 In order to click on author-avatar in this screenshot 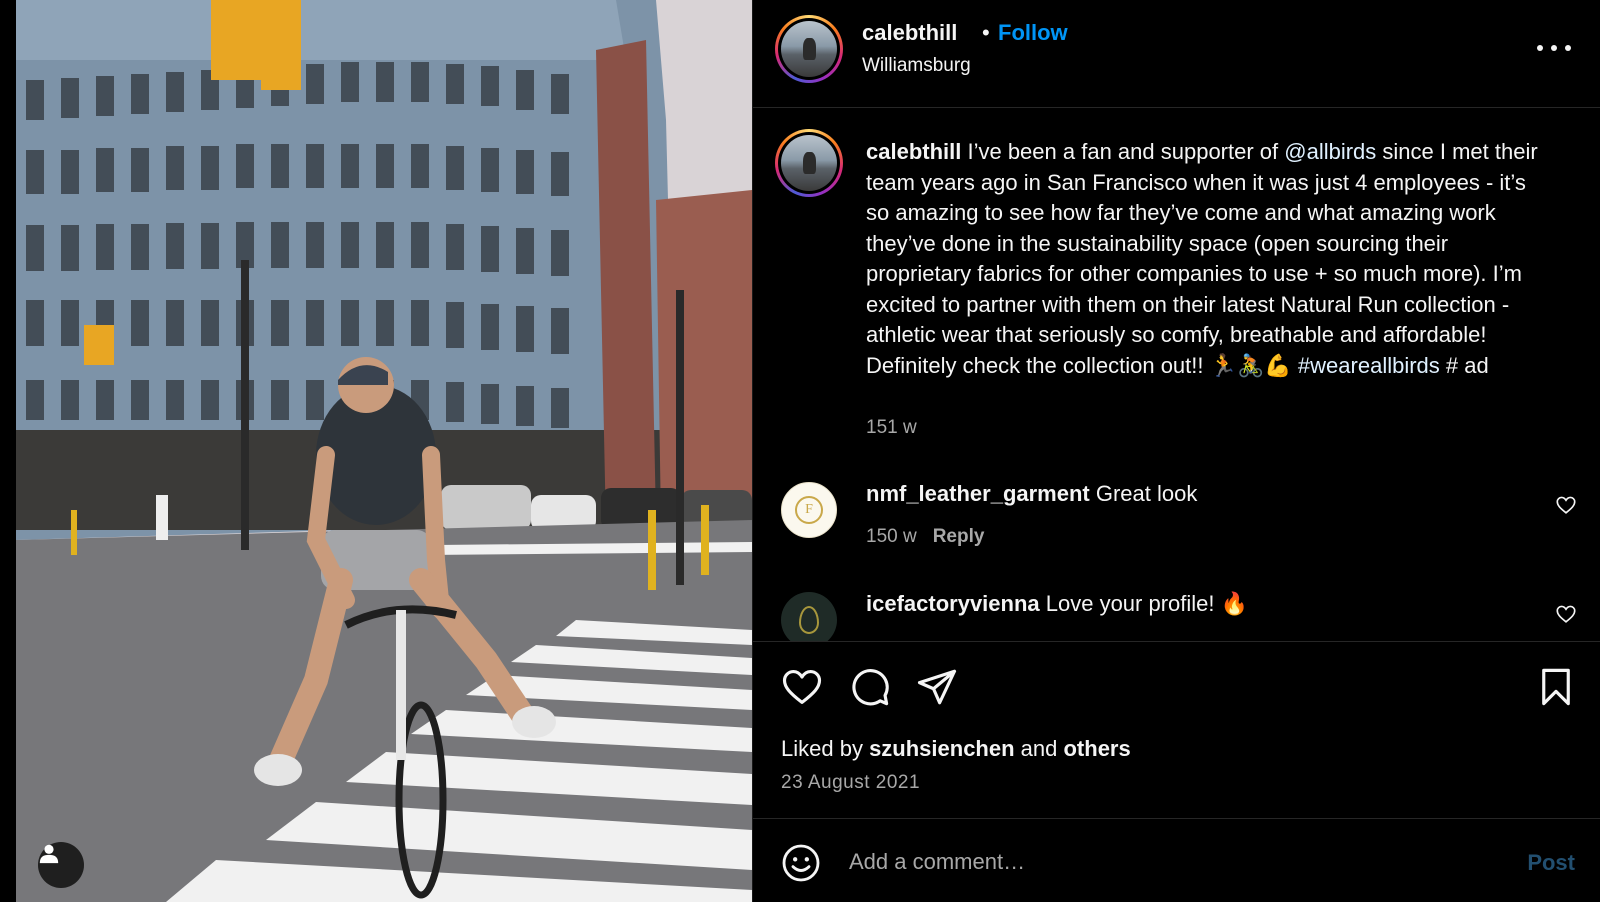, I will do `click(809, 49)`.